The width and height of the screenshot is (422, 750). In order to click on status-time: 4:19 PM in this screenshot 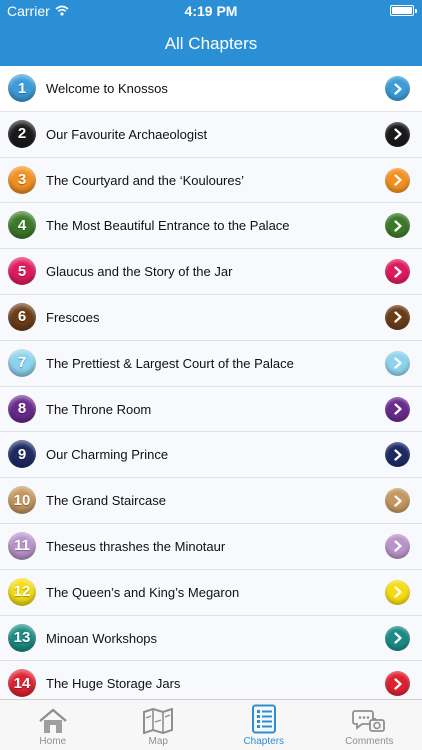, I will do `click(211, 11)`.